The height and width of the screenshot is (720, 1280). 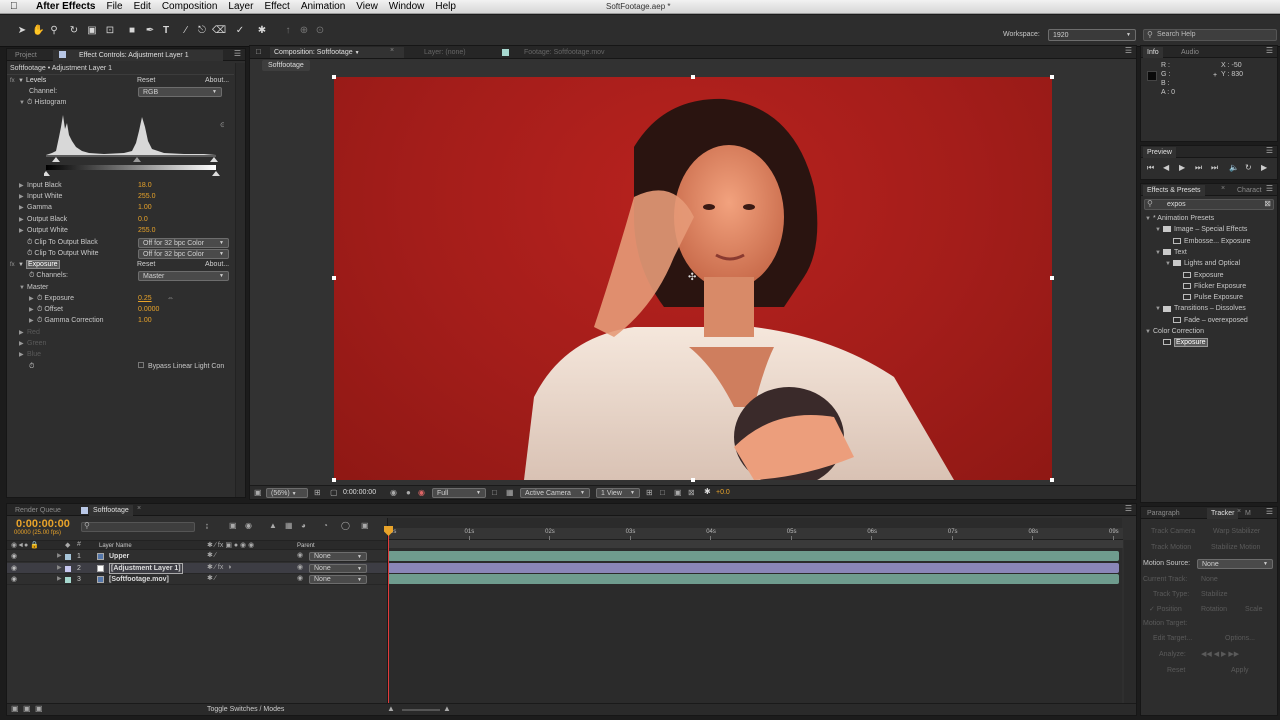 I want to click on ram-preview-icon: ▶, so click(x=1264, y=167).